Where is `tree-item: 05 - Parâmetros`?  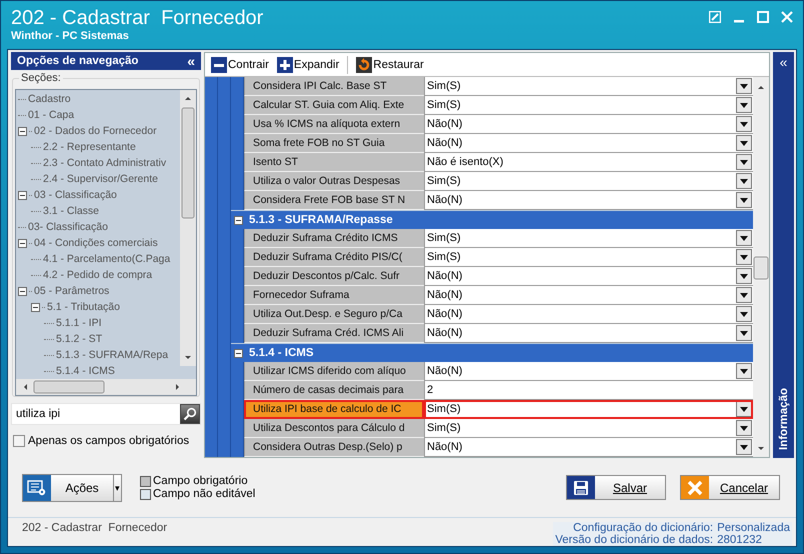 tree-item: 05 - Parâmetros is located at coordinates (72, 291).